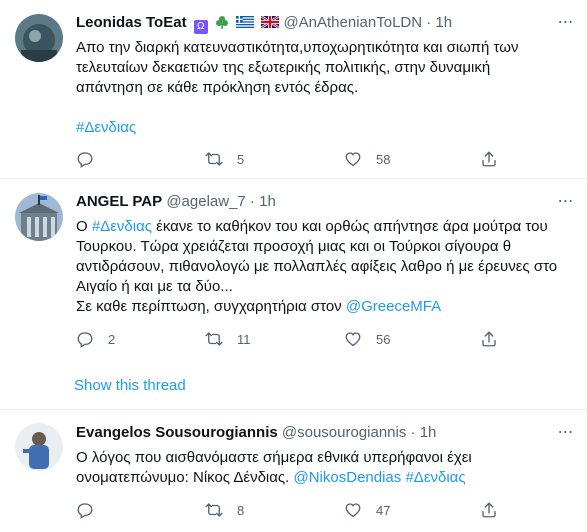 Image resolution: width=587 pixels, height=532 pixels. I want to click on retweet-count: 8, so click(241, 510).